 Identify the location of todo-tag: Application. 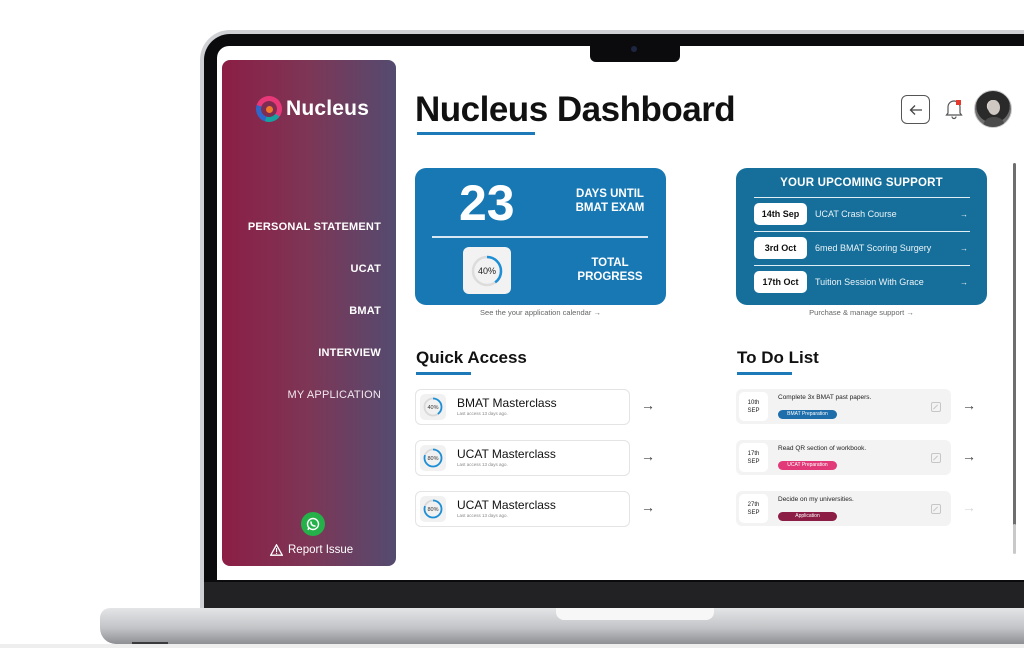
(807, 516).